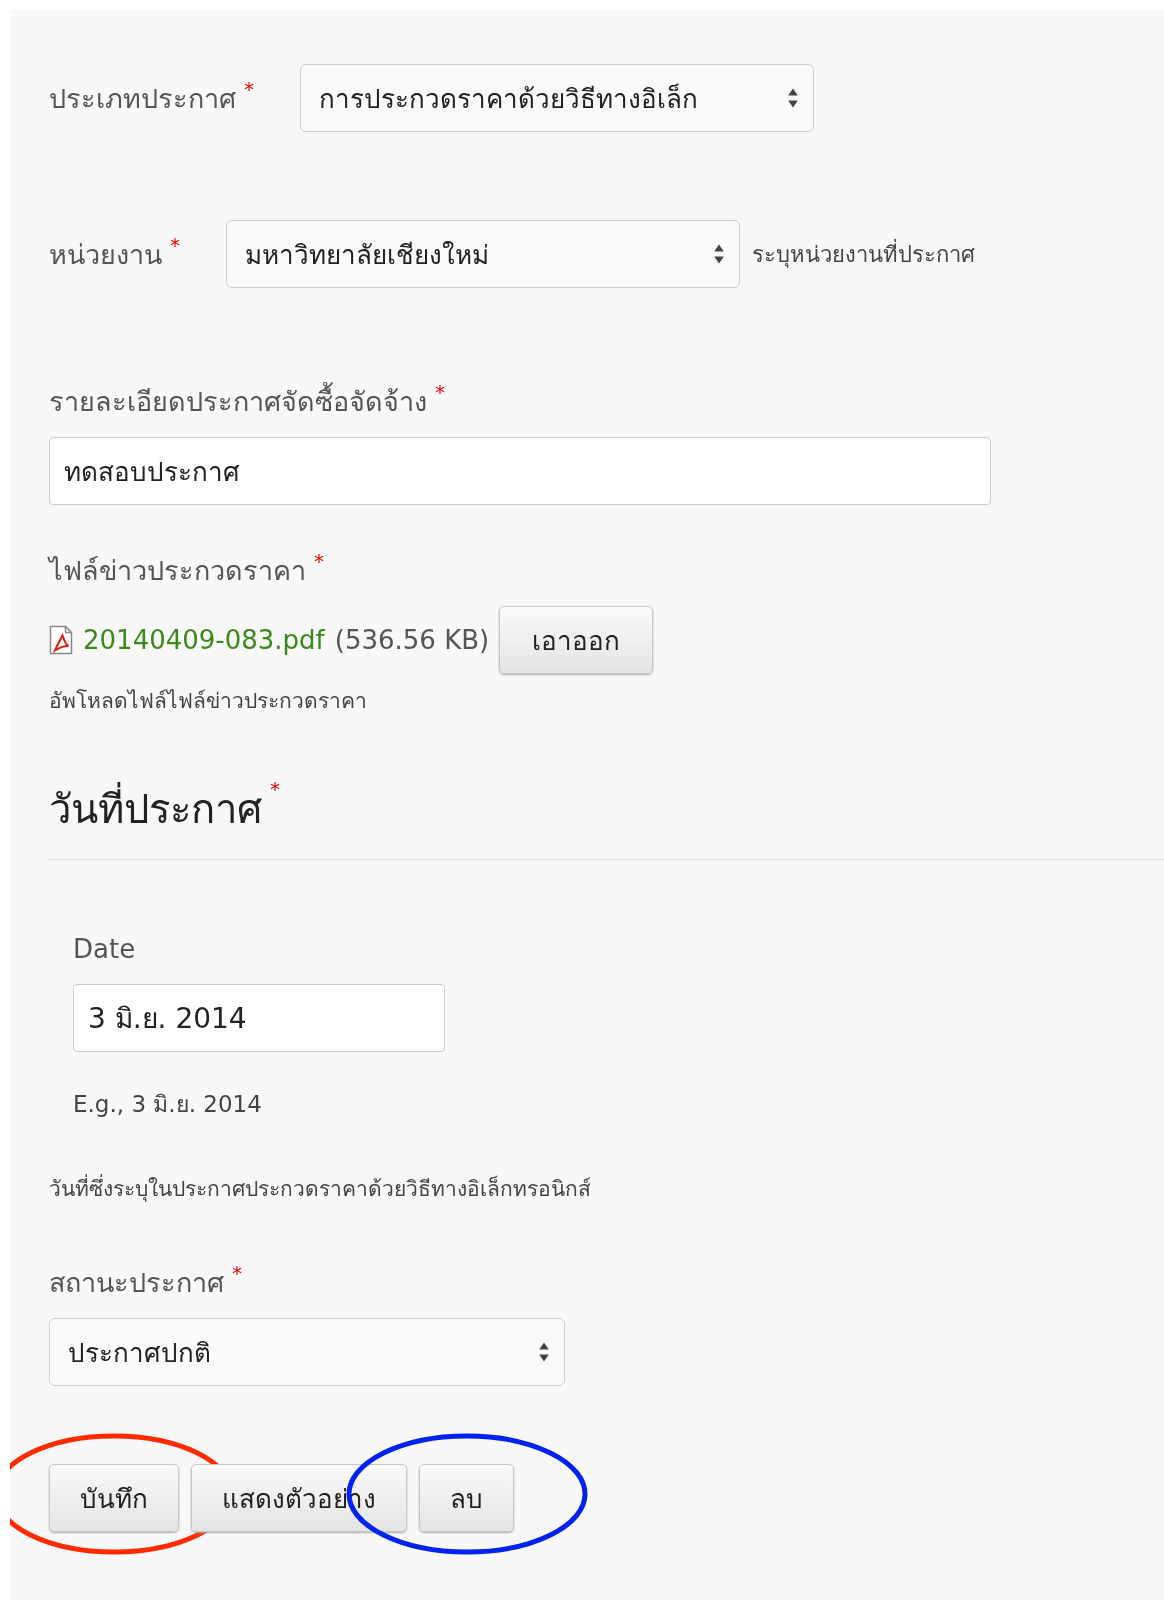 This screenshot has height=1600, width=1164. What do you see at coordinates (466, 1498) in the screenshot?
I see `form-button: ลบ` at bounding box center [466, 1498].